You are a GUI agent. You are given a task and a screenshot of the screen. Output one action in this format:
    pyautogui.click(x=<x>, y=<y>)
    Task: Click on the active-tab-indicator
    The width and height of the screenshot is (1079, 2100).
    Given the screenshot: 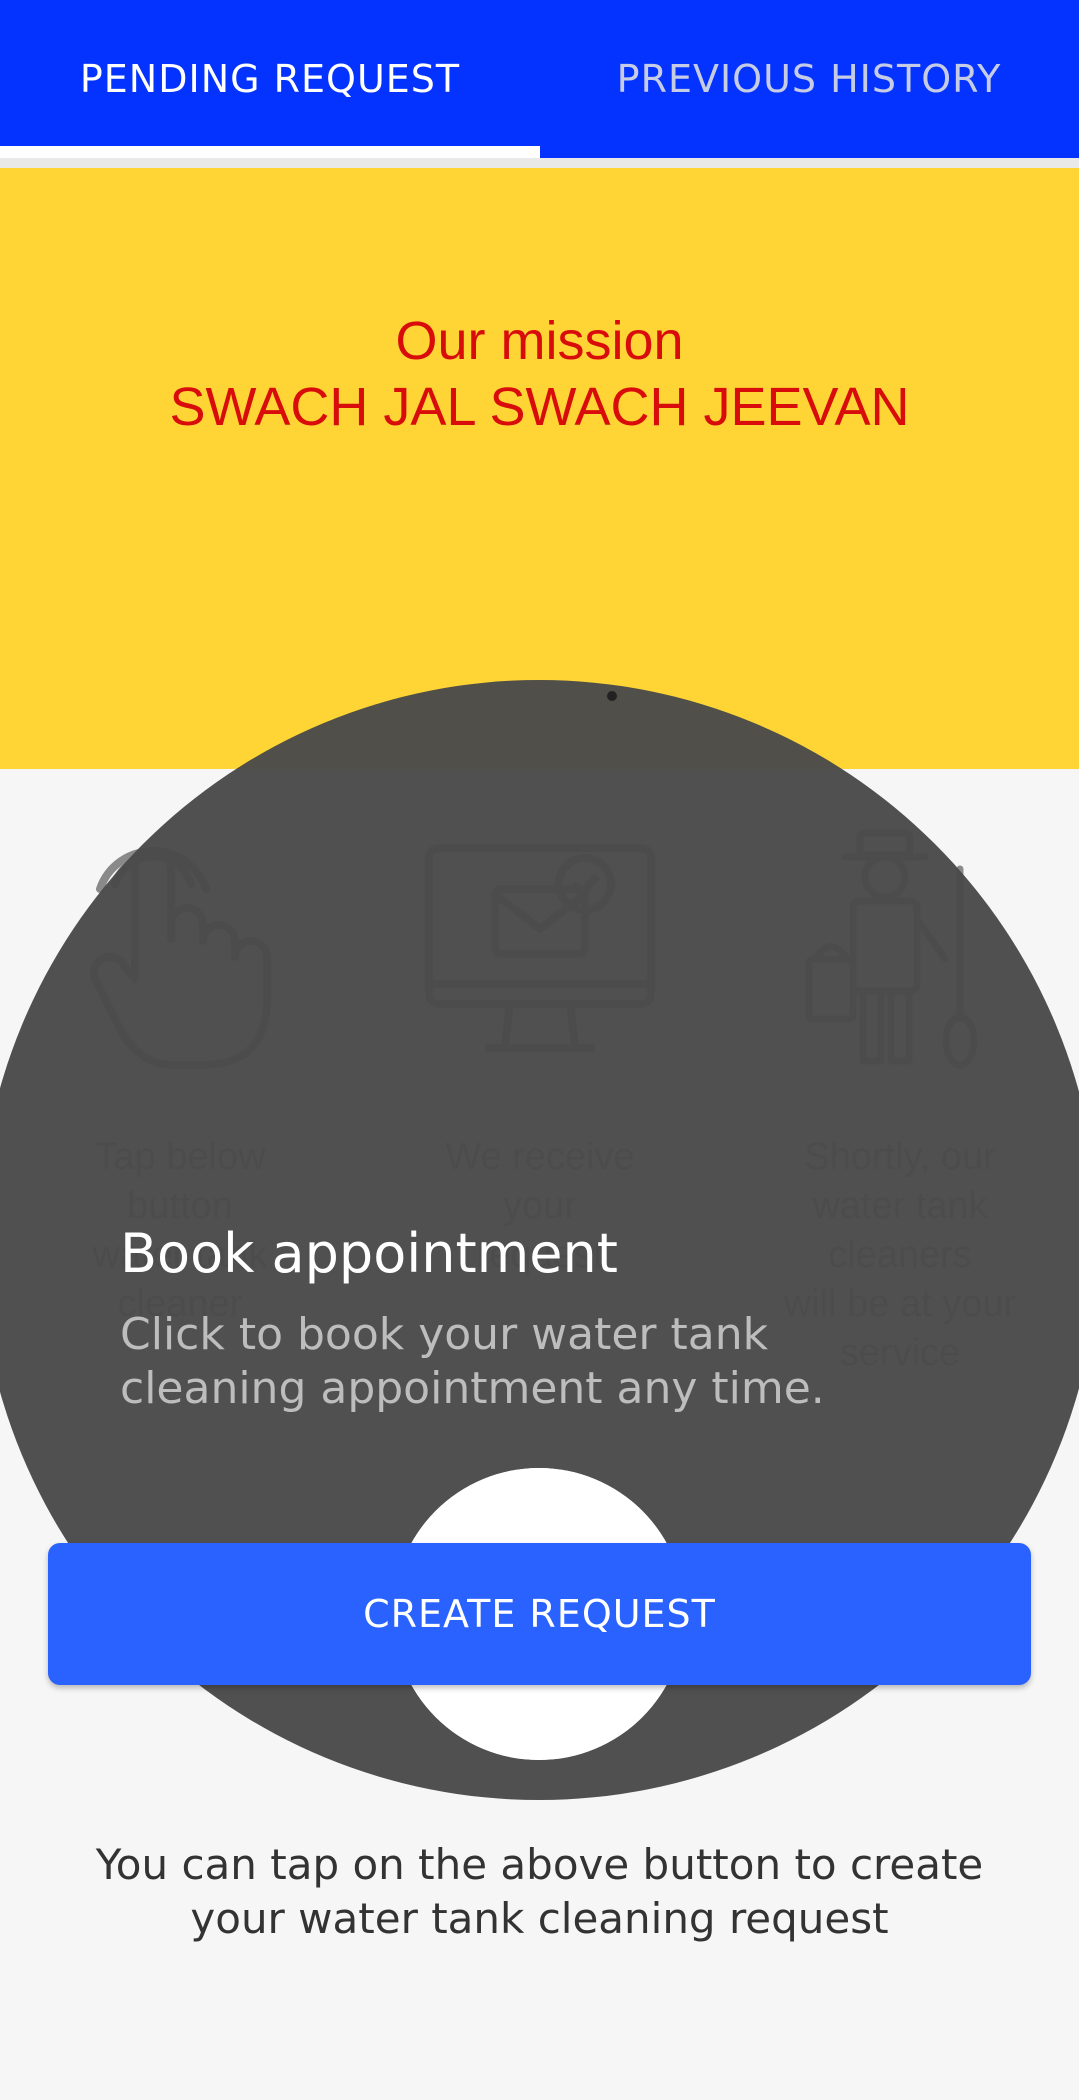 What is the action you would take?
    pyautogui.click(x=270, y=152)
    